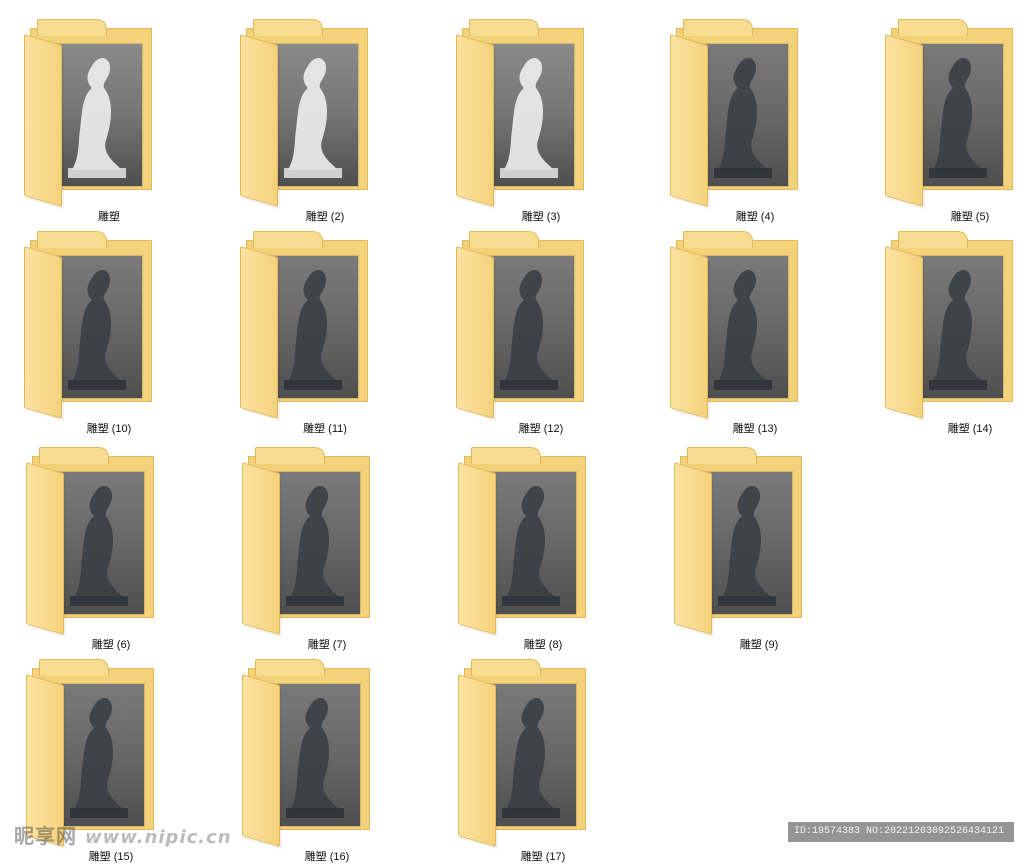 This screenshot has width=1024, height=864. I want to click on folder-label: 雕塑 (8), so click(543, 645).